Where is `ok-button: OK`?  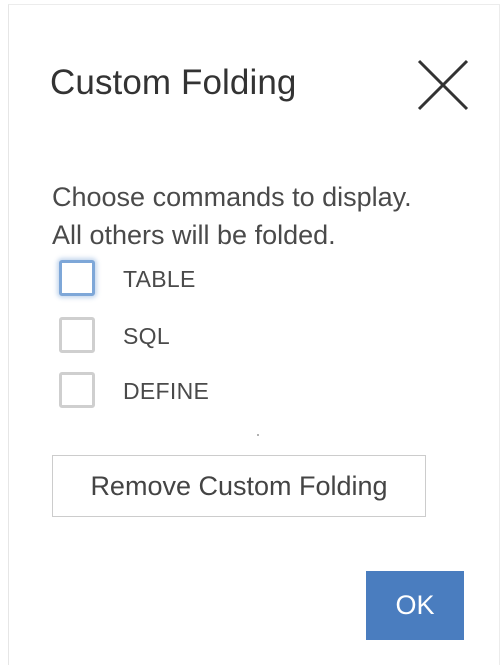
ok-button: OK is located at coordinates (415, 605).